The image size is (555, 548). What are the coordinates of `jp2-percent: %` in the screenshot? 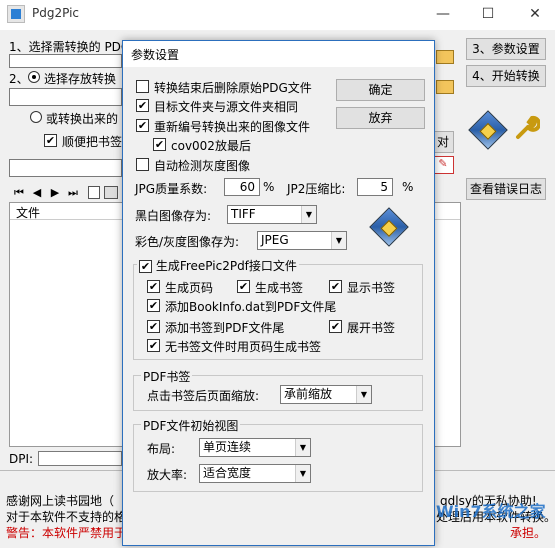 It's located at (408, 187).